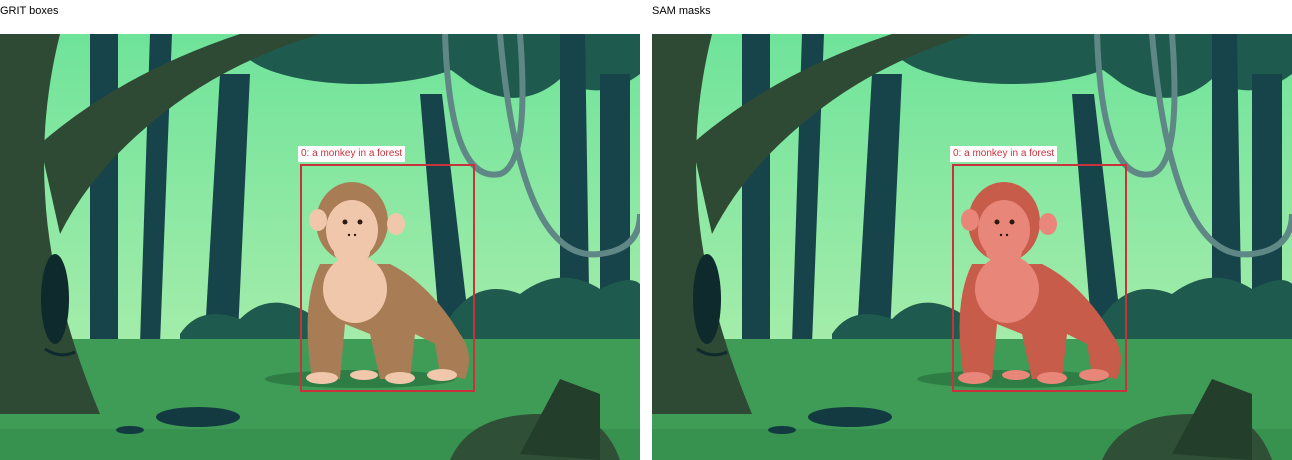  What do you see at coordinates (29, 11) in the screenshot?
I see `left-panel-title: GRIT boxes` at bounding box center [29, 11].